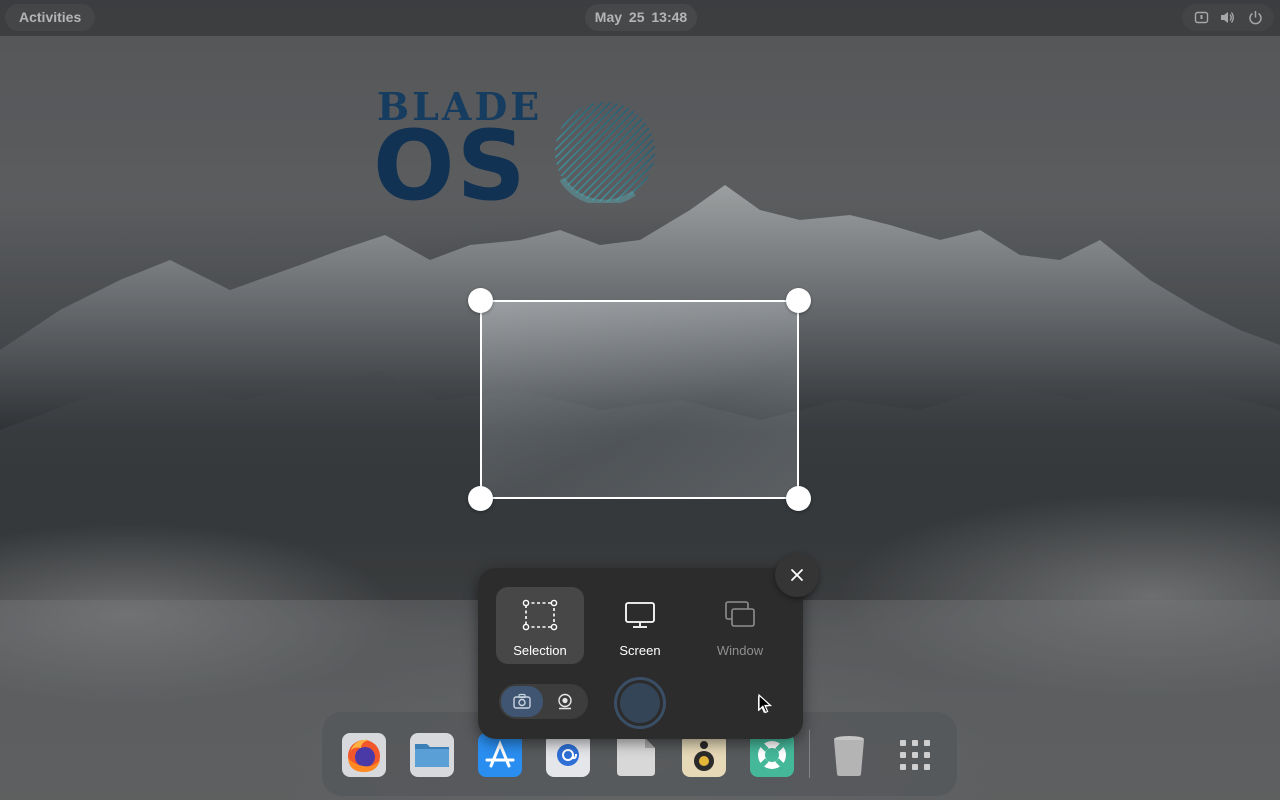 Image resolution: width=1280 pixels, height=800 pixels. What do you see at coordinates (540, 615) in the screenshot?
I see `selection-icon` at bounding box center [540, 615].